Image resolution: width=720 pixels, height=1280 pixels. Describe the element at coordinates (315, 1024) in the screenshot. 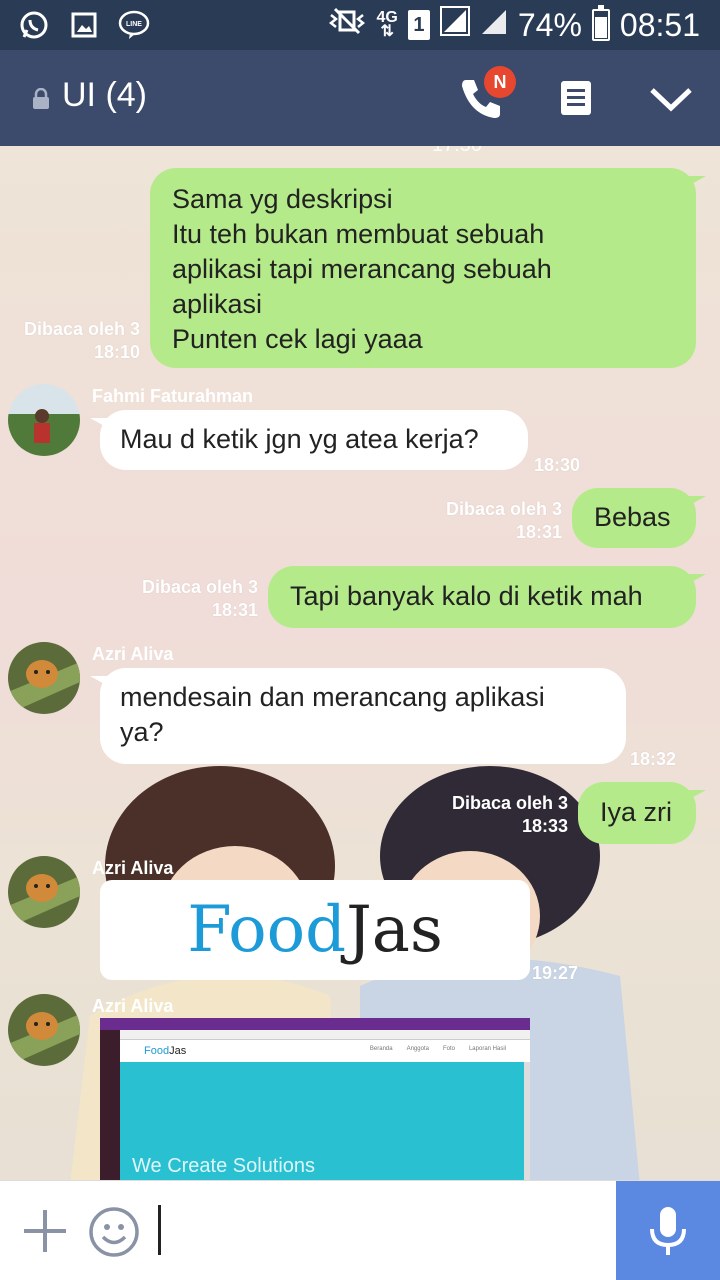

I see `browser-tabs` at that location.